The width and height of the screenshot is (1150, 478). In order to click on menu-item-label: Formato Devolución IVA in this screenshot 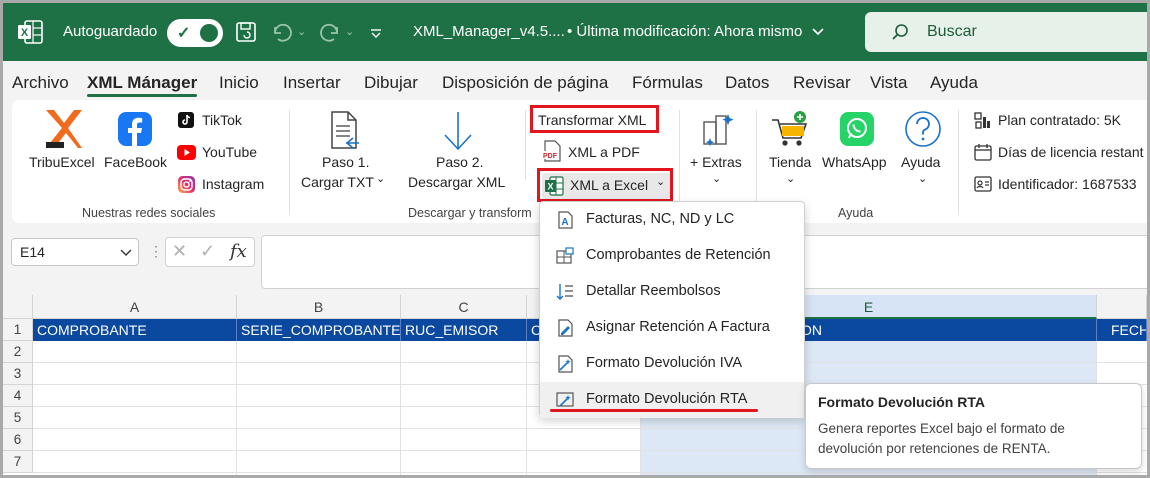, I will do `click(664, 363)`.